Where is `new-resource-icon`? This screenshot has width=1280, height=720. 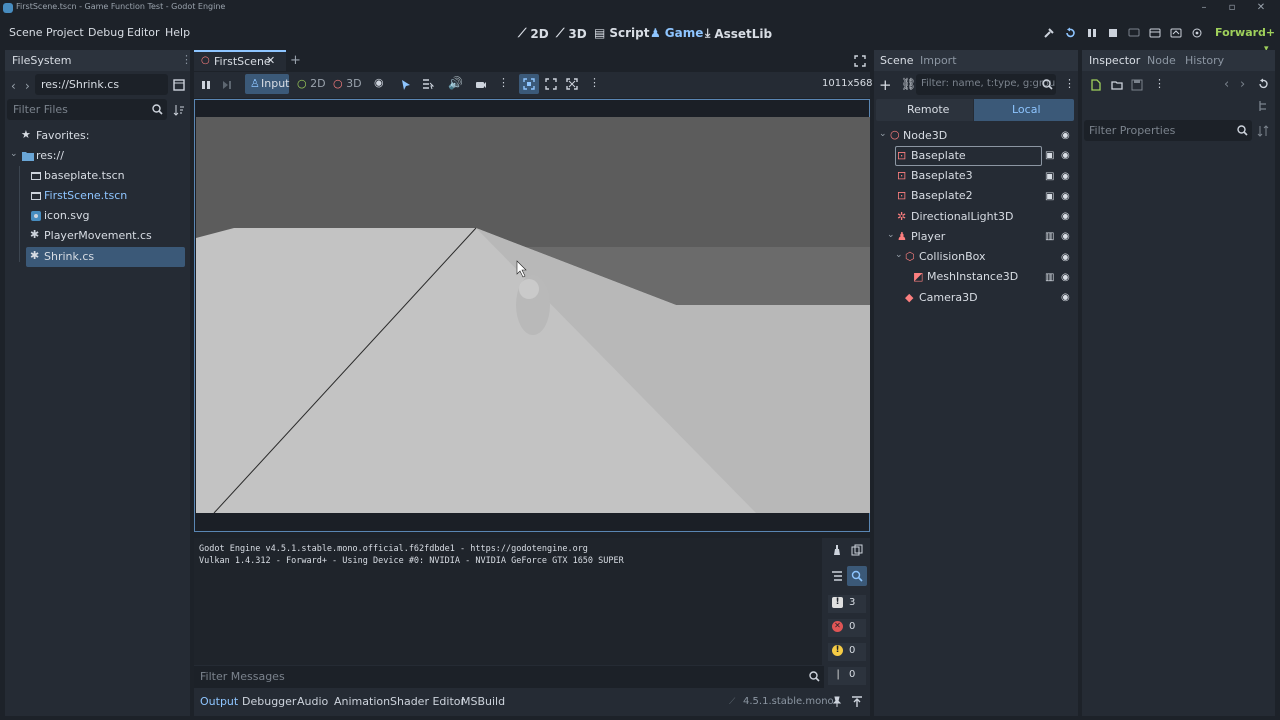
new-resource-icon is located at coordinates (1096, 85).